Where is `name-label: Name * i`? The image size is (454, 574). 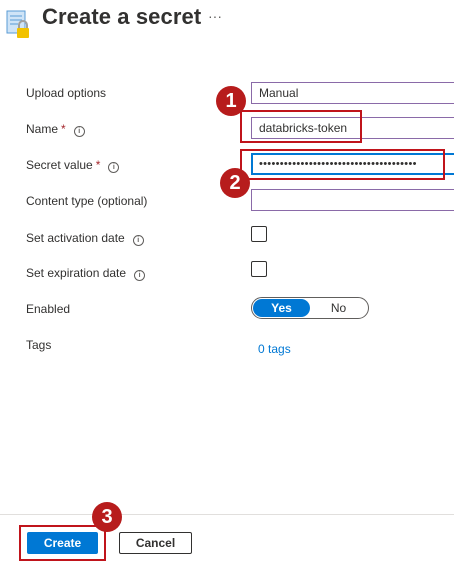
name-label: Name * i is located at coordinates (55, 129).